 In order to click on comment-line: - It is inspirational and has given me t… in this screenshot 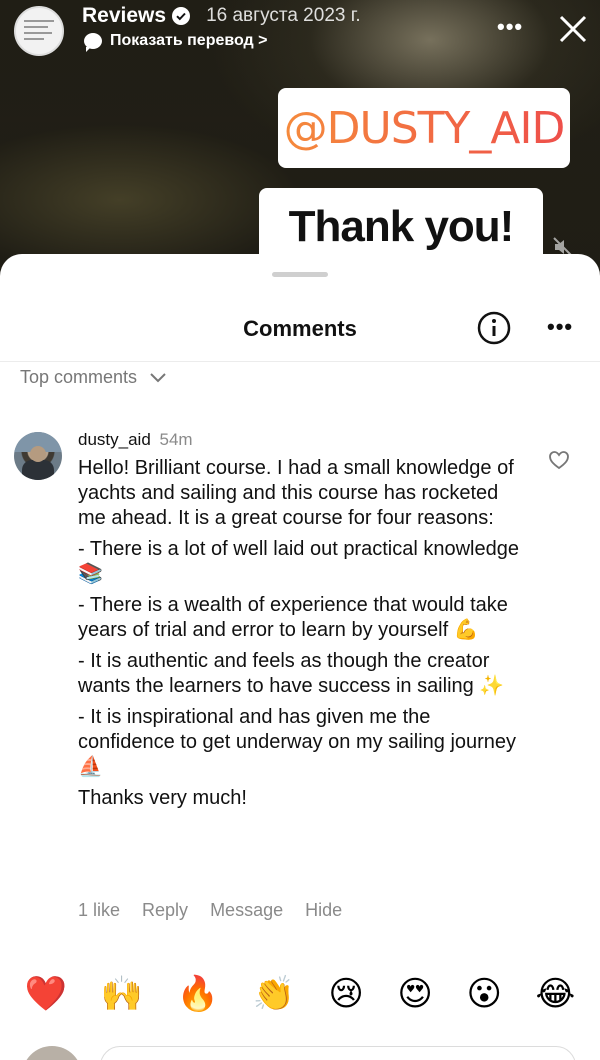, I will do `click(297, 742)`.